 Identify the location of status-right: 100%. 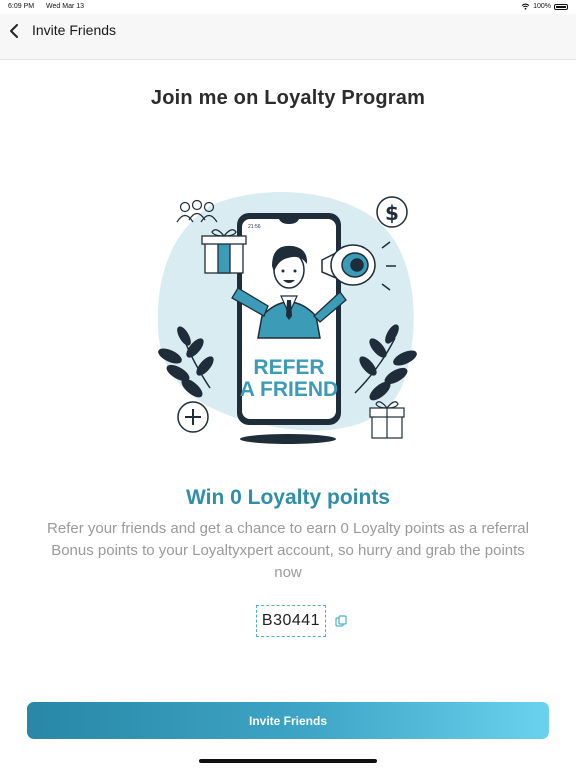
(544, 6).